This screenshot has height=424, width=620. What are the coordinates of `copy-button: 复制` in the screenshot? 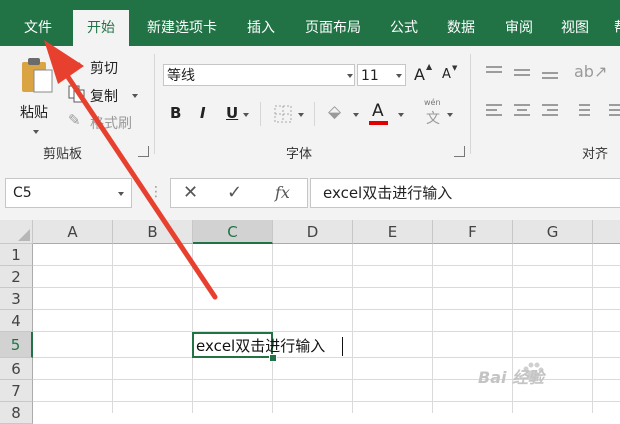 It's located at (106, 94).